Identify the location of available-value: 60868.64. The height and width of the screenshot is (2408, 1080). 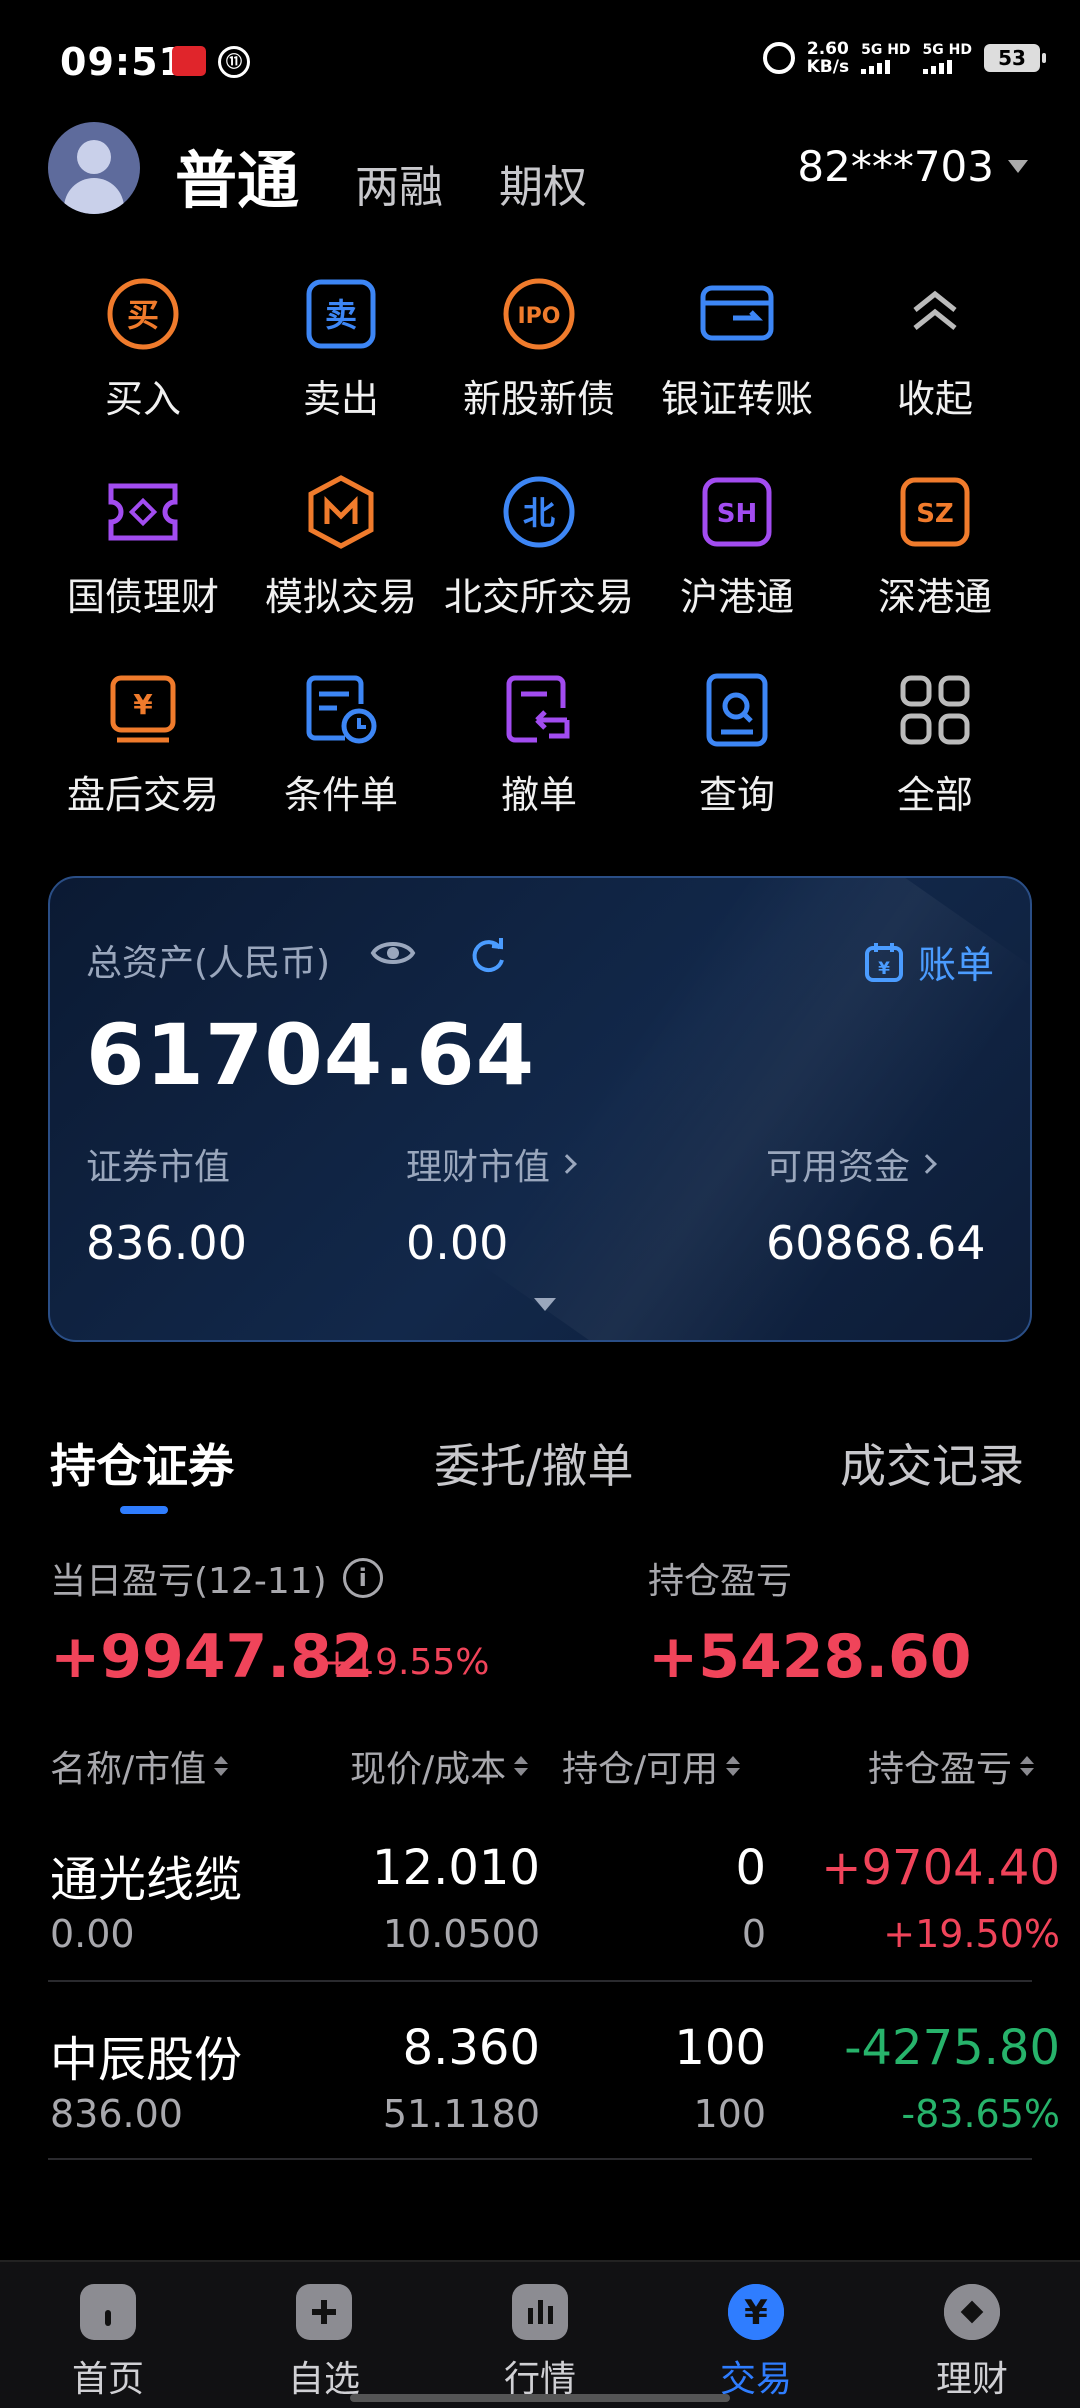
(876, 1243).